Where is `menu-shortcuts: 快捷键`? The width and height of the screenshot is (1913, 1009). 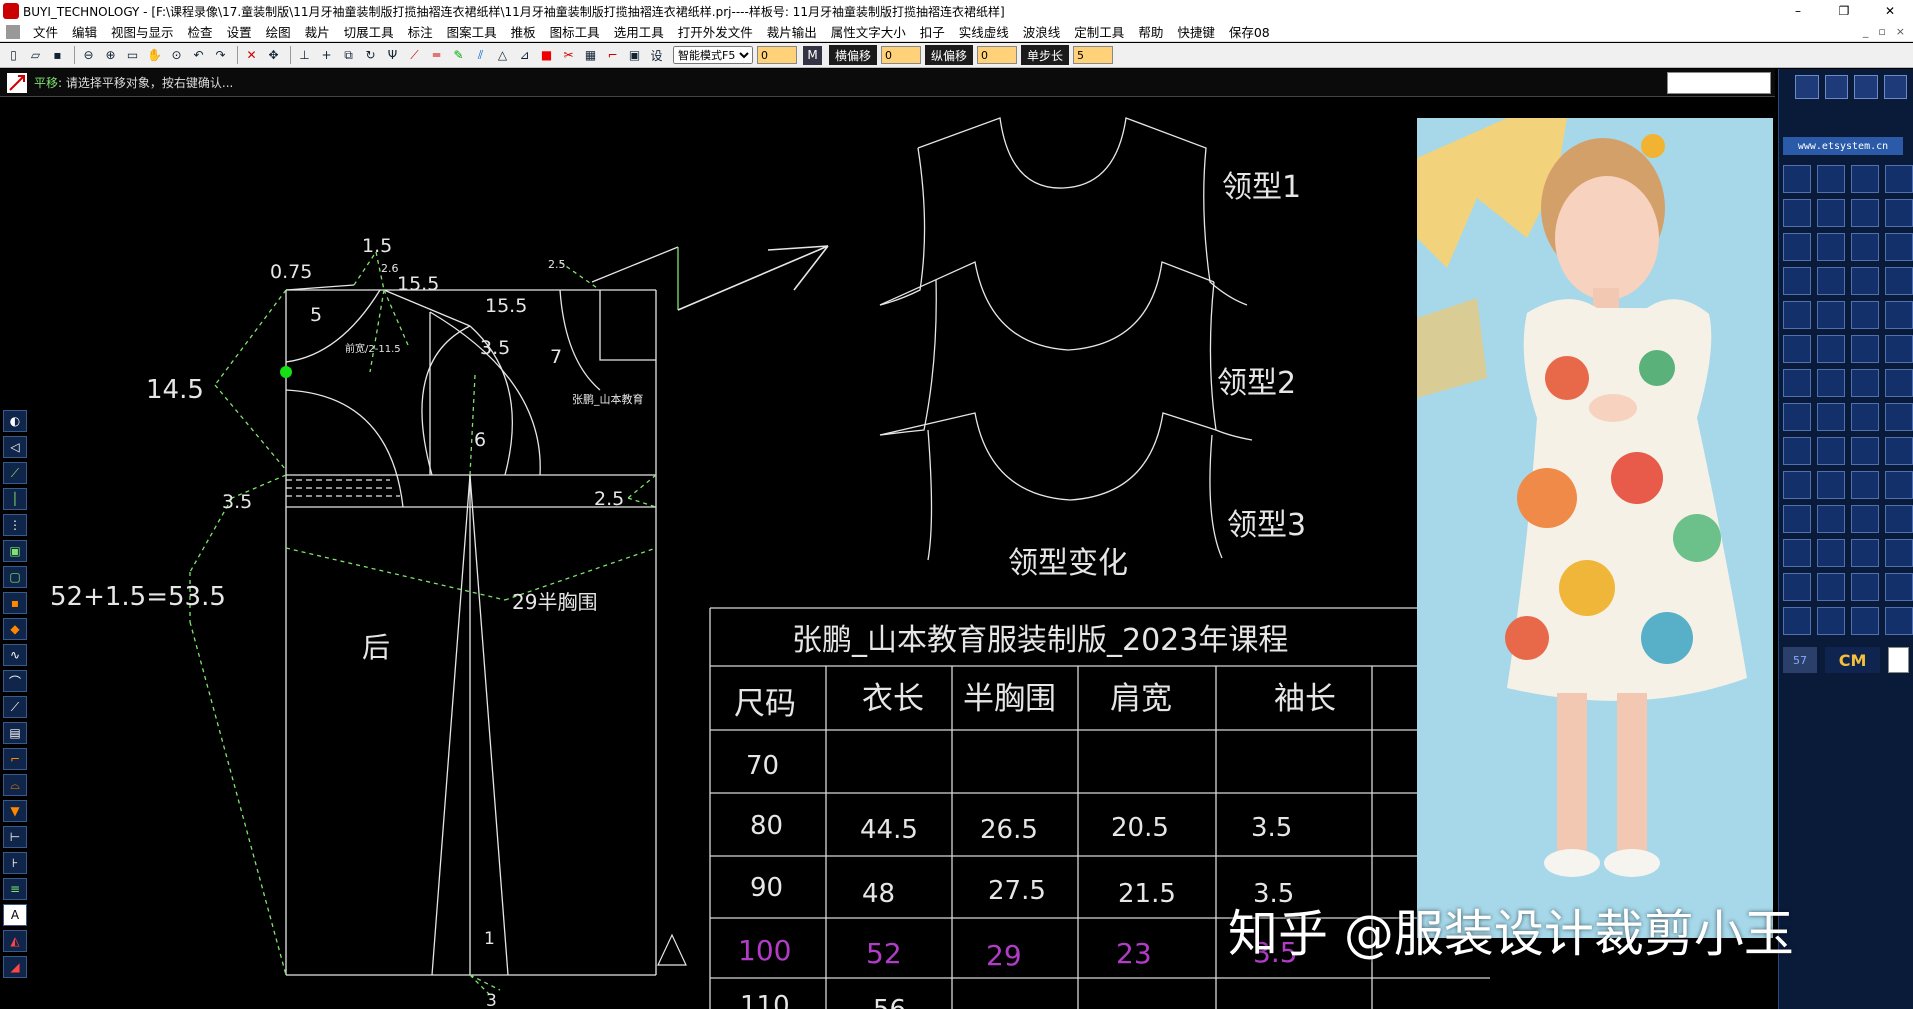
menu-shortcuts: 快捷键 is located at coordinates (1196, 31).